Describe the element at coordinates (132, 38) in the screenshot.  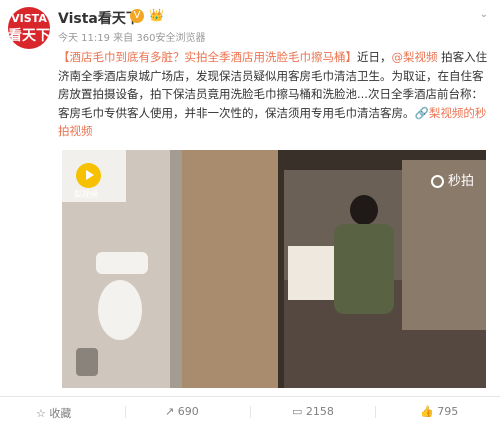
I see `post-meta: 今天 11:19 来自 360安全浏览器` at that location.